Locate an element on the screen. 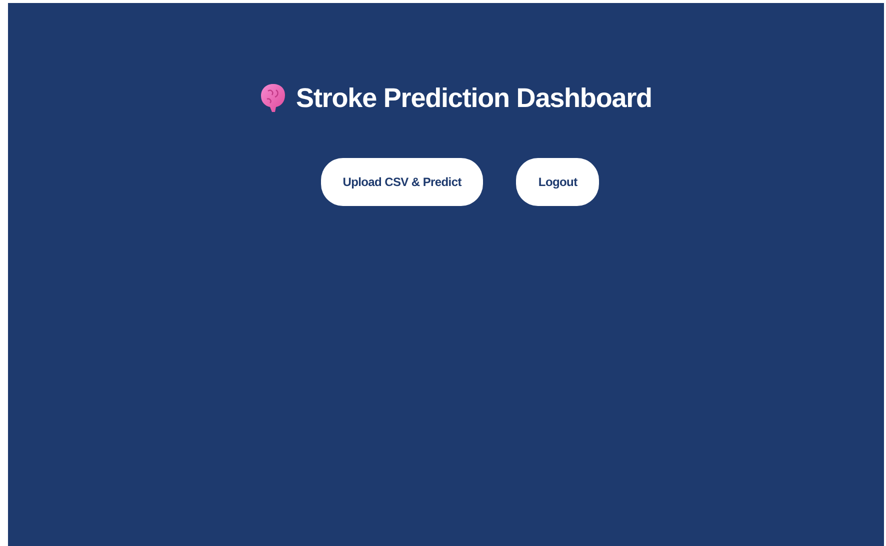  action-button: Upload CSV & Predict is located at coordinates (402, 182).